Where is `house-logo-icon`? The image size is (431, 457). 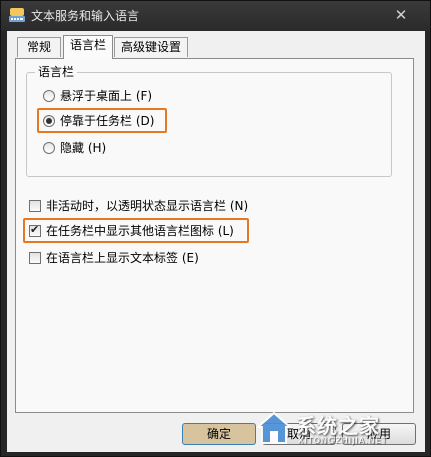 house-logo-icon is located at coordinates (274, 427).